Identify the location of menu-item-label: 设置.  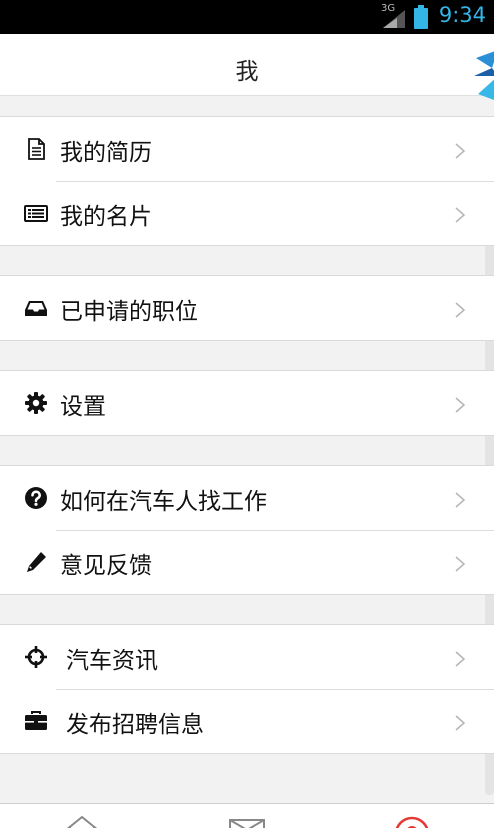
(83, 407).